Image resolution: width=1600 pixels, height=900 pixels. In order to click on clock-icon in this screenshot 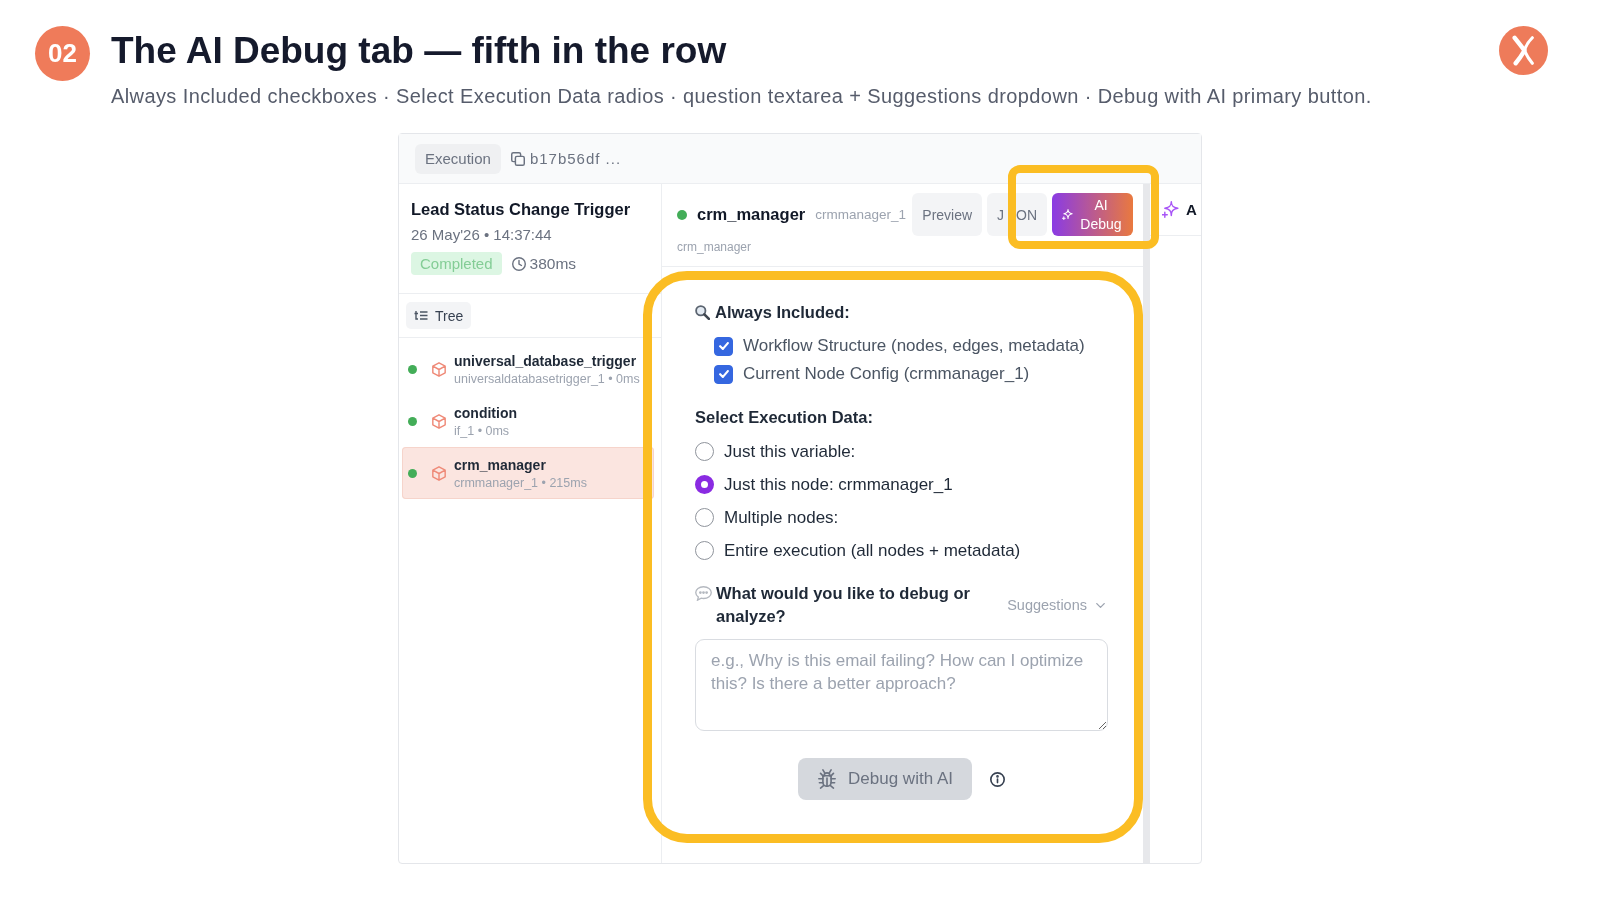, I will do `click(518, 263)`.